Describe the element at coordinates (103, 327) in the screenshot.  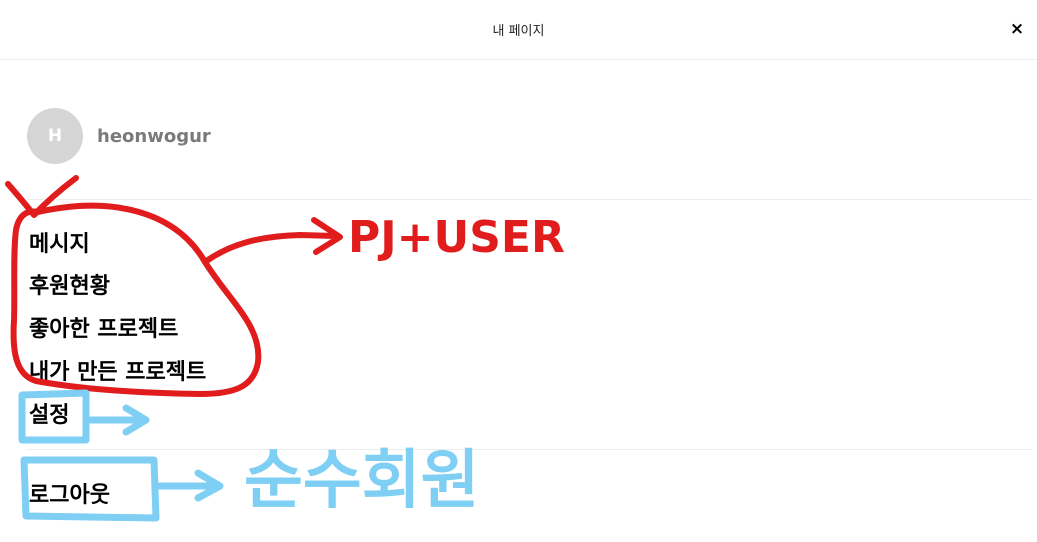
I see `menu-item-liked-projects: 좋아한 프로젝트` at that location.